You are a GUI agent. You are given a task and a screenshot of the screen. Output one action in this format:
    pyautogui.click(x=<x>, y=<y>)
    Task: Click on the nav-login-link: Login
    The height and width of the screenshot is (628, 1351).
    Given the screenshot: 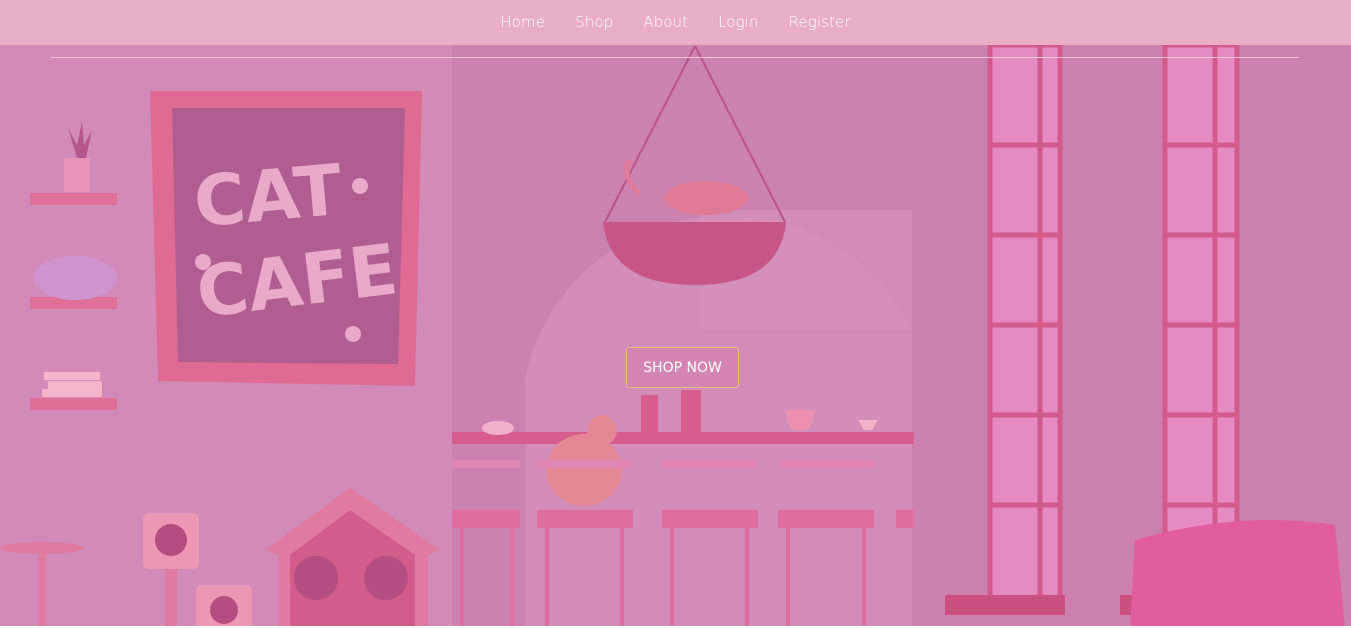 What is the action you would take?
    pyautogui.click(x=738, y=22)
    